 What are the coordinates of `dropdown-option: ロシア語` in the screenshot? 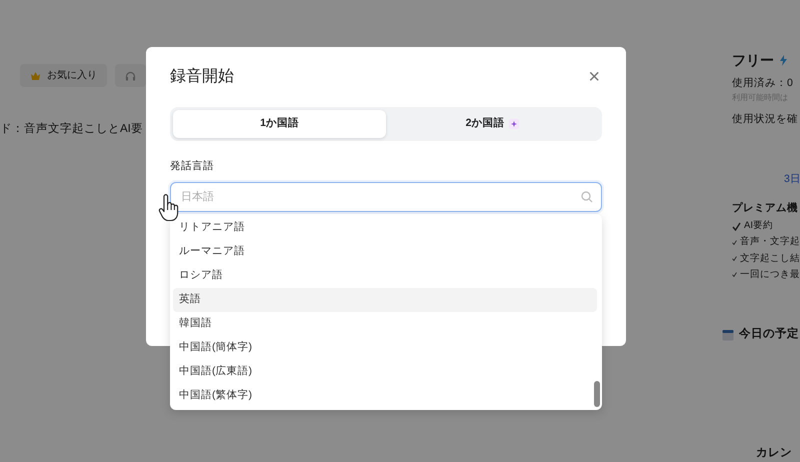 It's located at (385, 276).